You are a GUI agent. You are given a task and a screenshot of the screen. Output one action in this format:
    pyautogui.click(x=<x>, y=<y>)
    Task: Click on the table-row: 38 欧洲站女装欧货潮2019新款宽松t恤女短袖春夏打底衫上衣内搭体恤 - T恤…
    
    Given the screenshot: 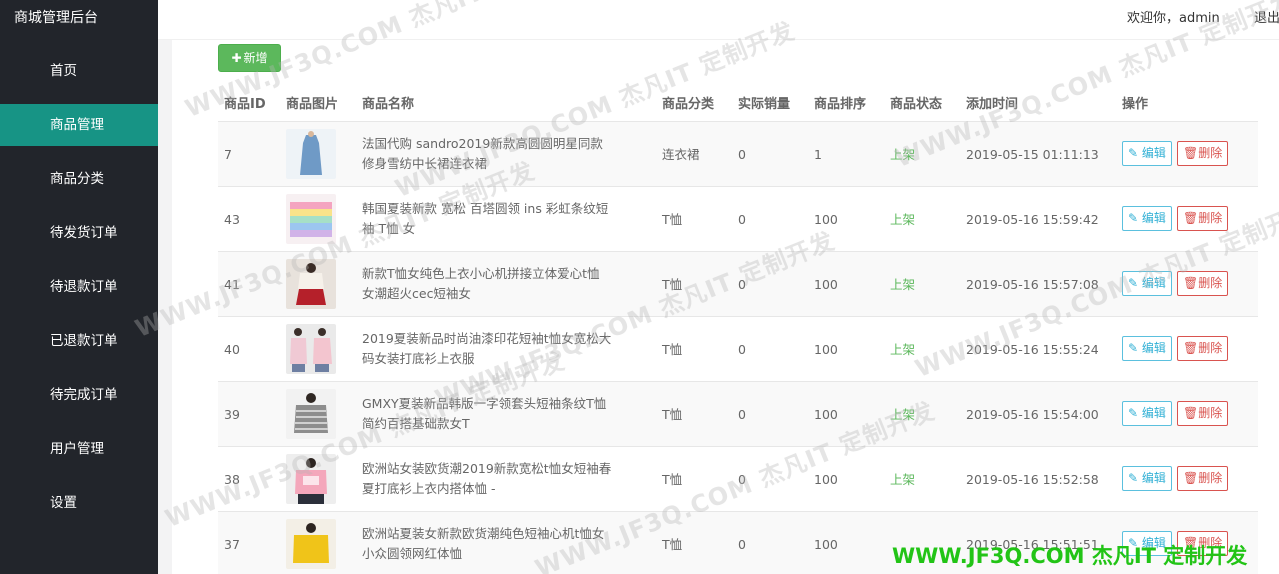 What is the action you would take?
    pyautogui.click(x=738, y=479)
    